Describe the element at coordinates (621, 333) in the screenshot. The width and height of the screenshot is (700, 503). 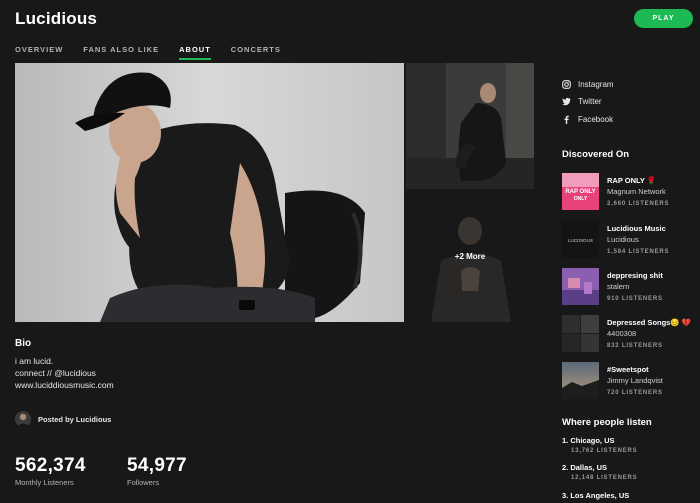
I see `playlist-owner: 4400308` at that location.